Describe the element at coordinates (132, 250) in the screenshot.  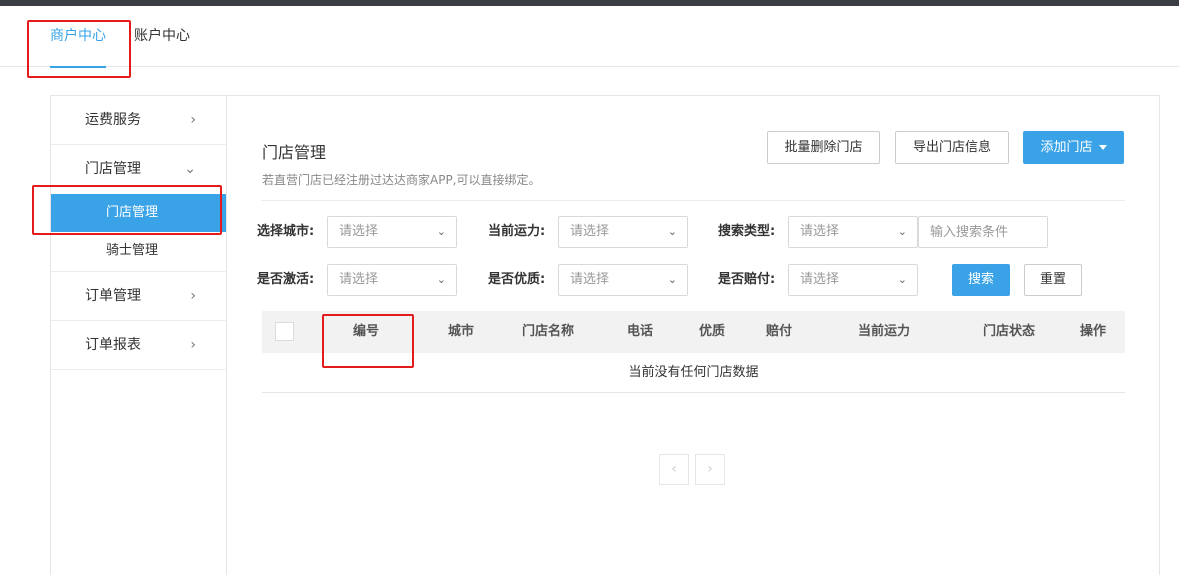
I see `sidebar-subitem-label: 骑士管理` at that location.